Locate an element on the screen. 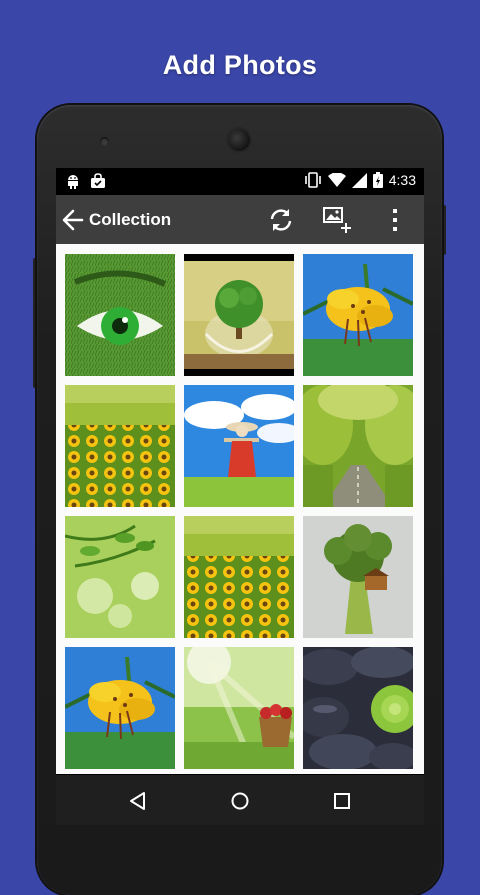  photo-tree-road is located at coordinates (358, 446).